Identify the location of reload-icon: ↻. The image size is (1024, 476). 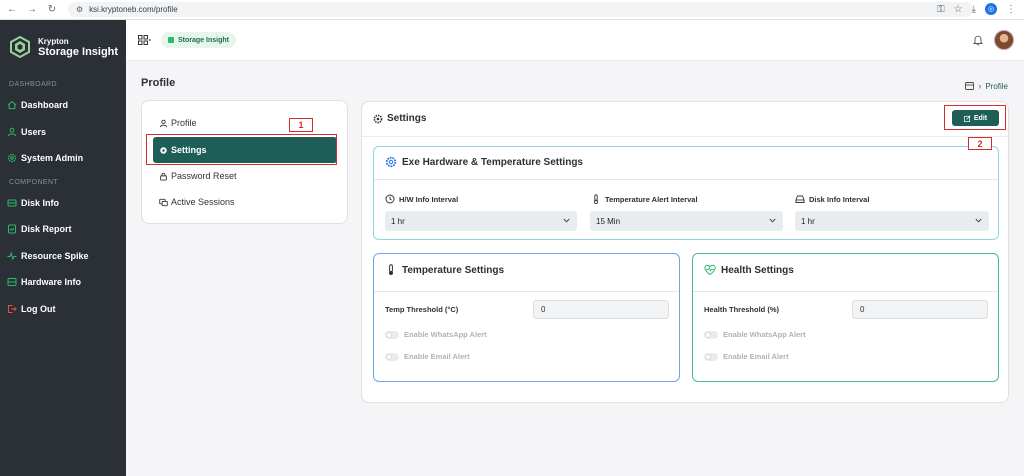
(52, 9).